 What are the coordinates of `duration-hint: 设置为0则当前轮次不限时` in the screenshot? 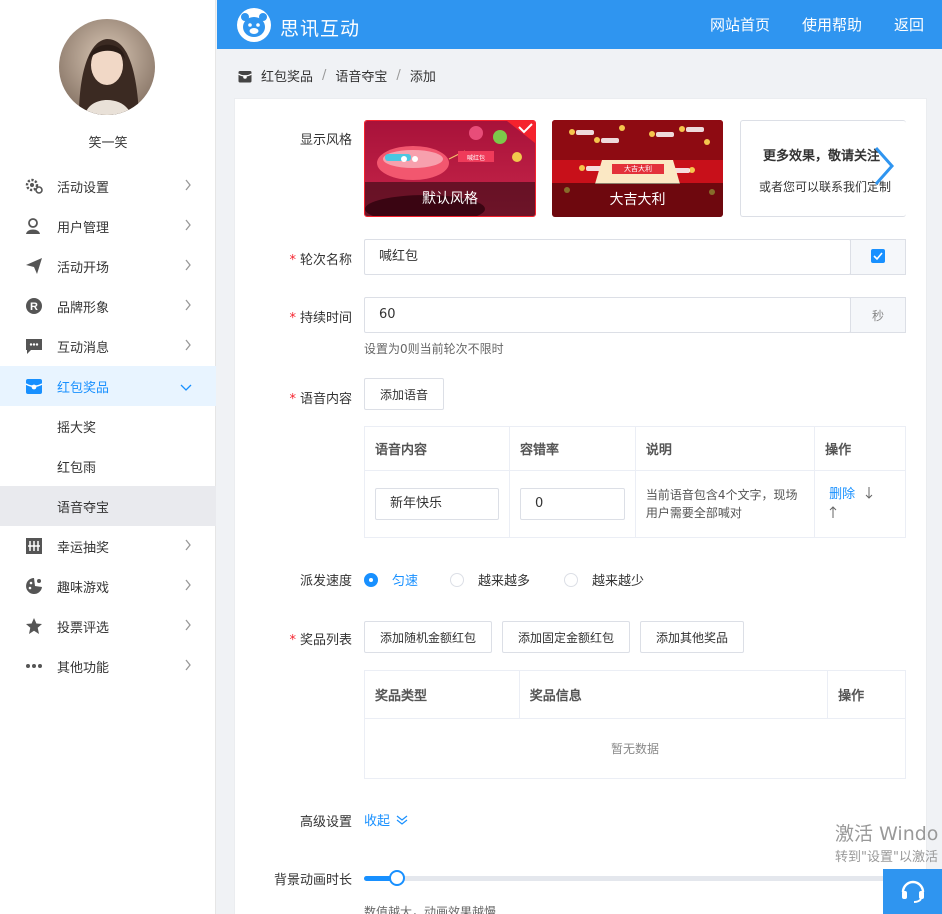 It's located at (434, 349).